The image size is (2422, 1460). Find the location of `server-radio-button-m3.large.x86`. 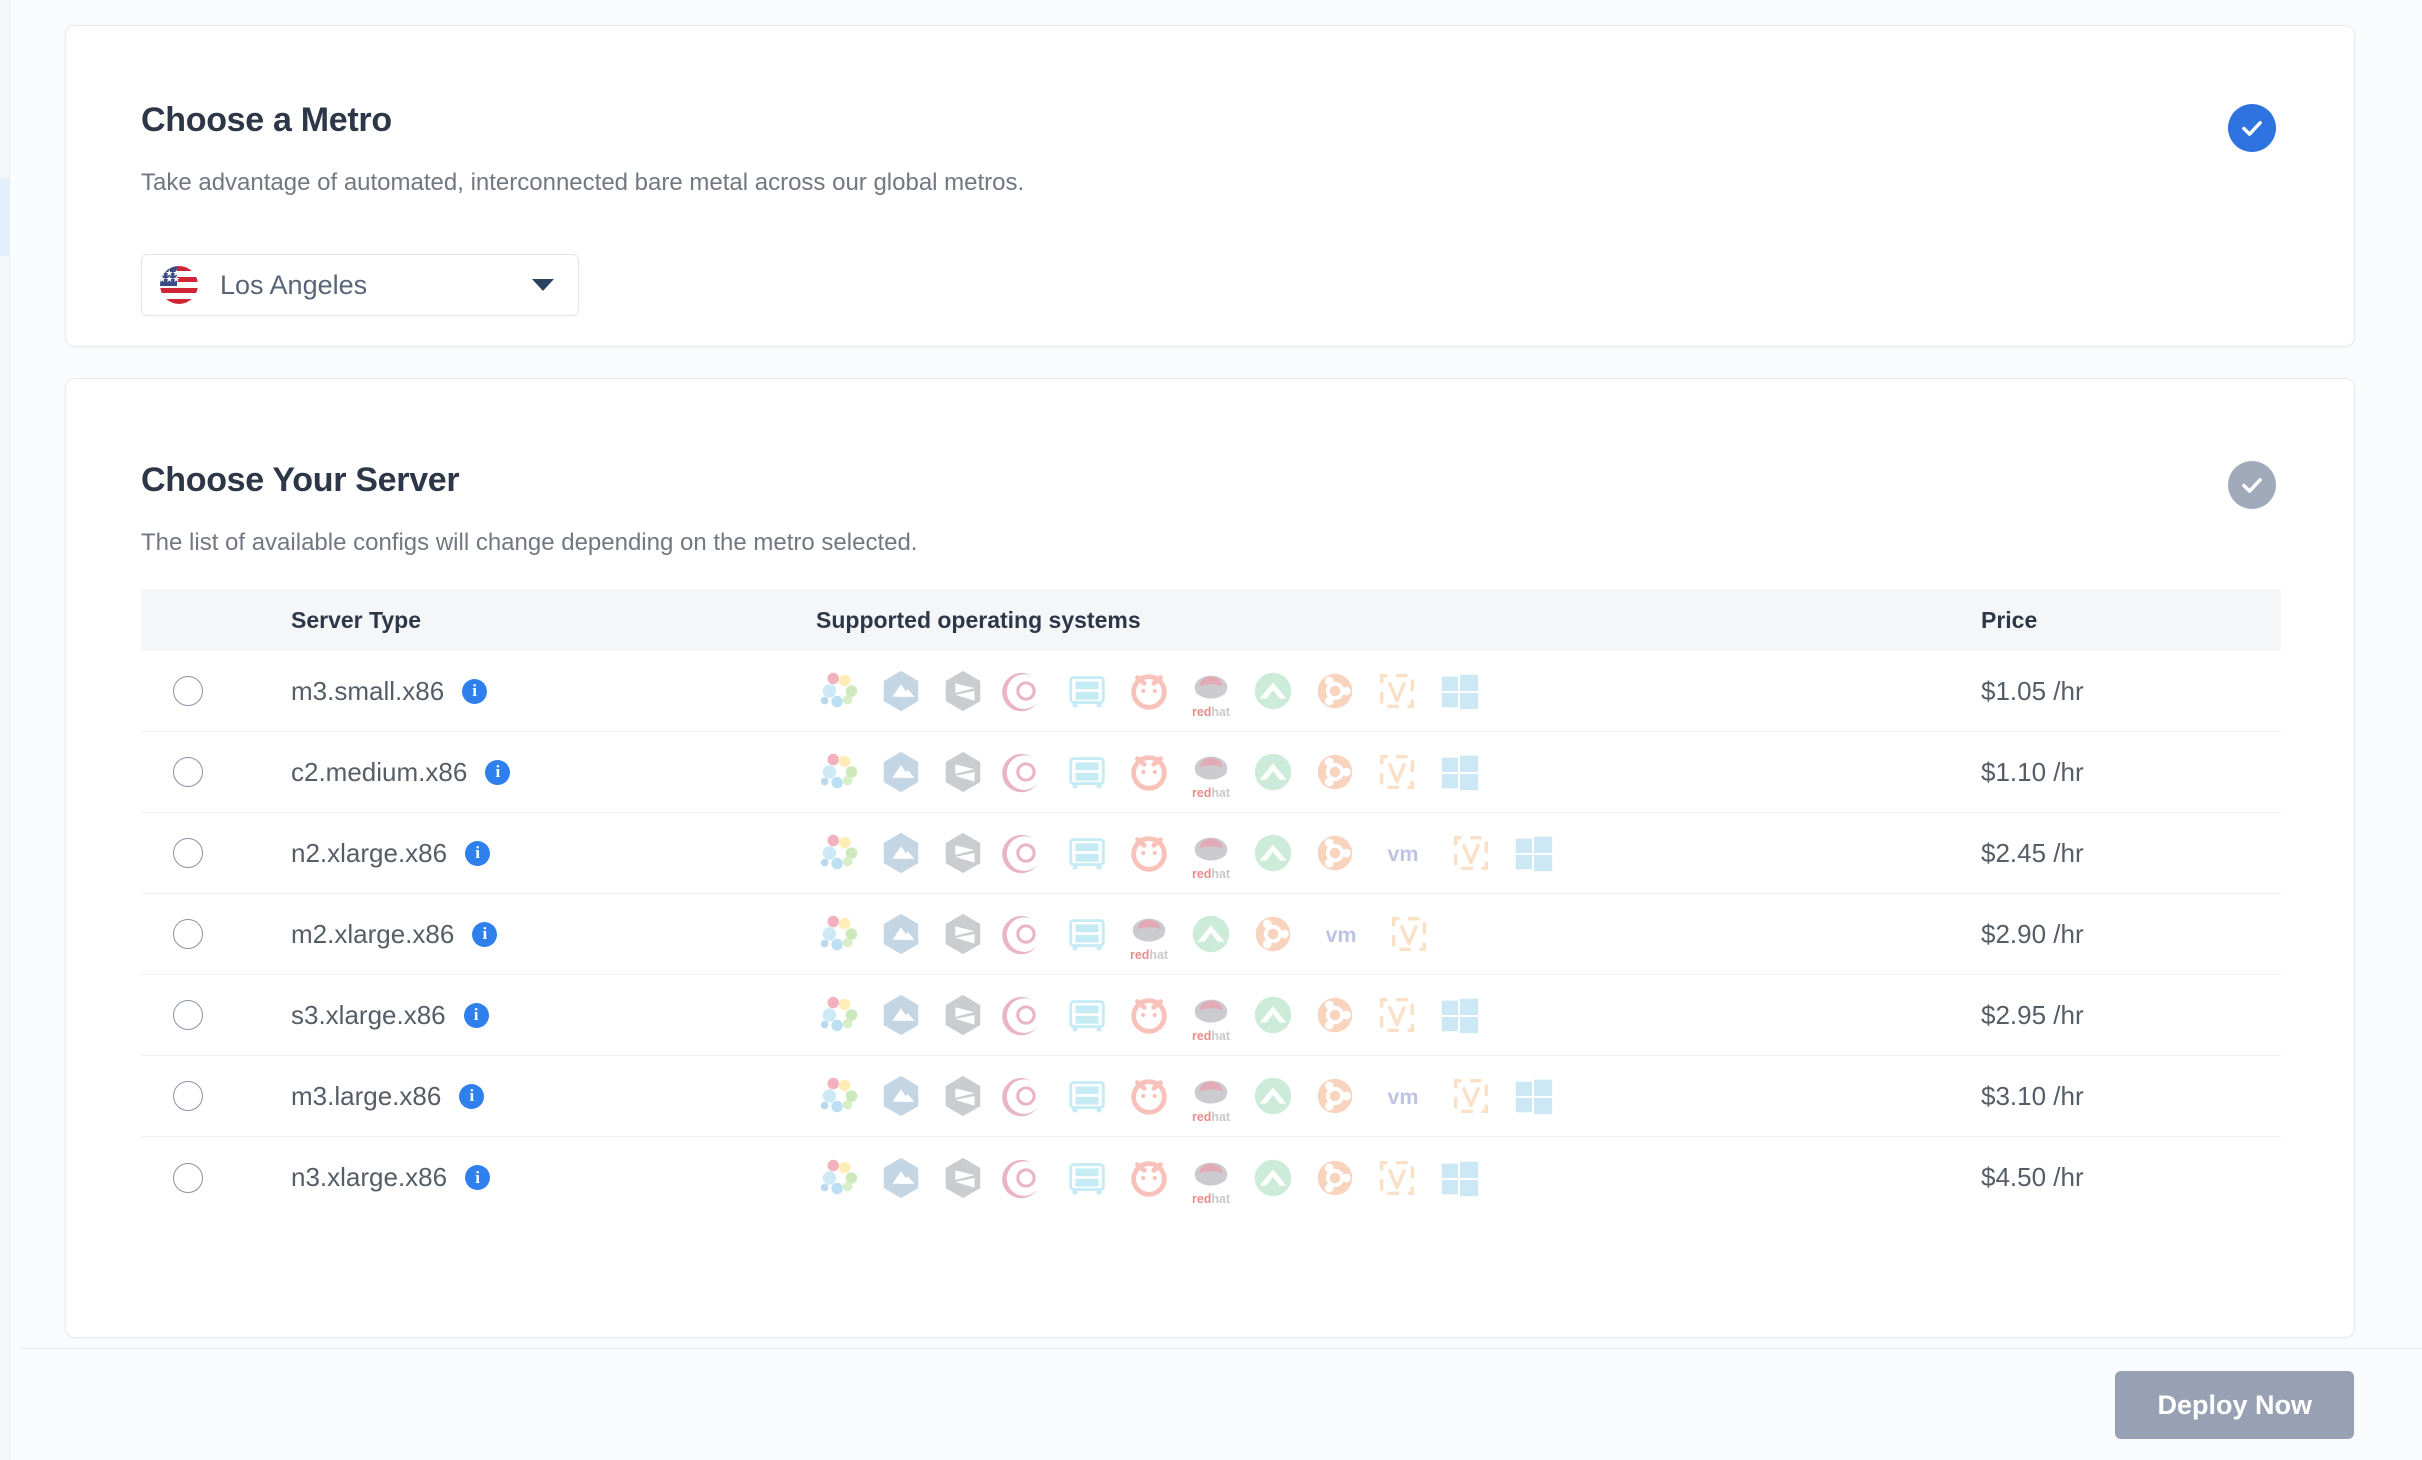

server-radio-button-m3.large.x86 is located at coordinates (188, 1096).